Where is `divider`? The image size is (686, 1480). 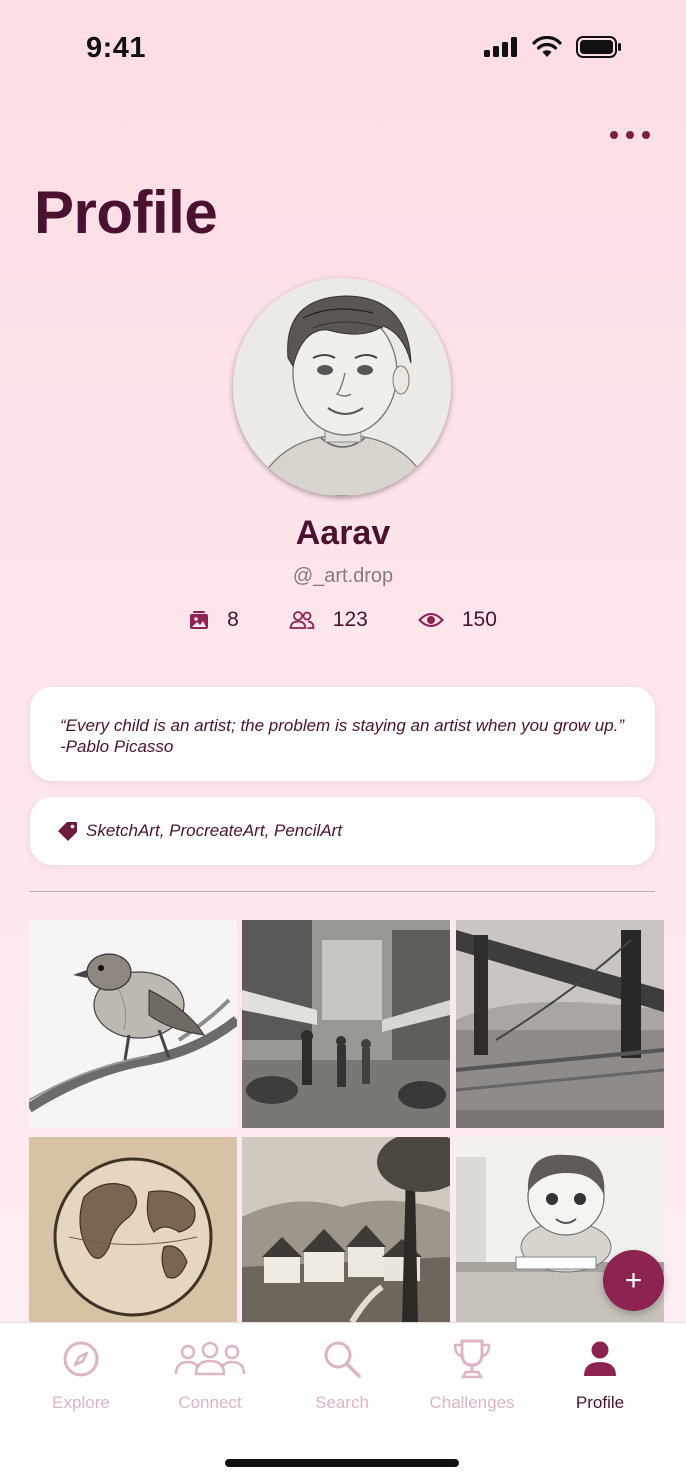 divider is located at coordinates (342, 891).